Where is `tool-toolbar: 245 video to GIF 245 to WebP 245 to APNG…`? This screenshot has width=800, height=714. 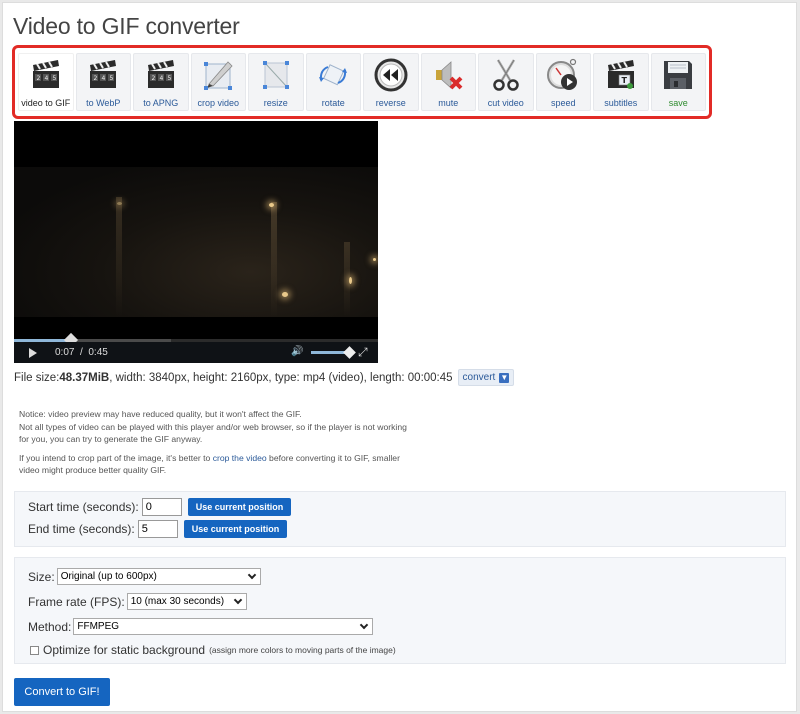
tool-toolbar: 245 video to GIF 245 to WebP 245 to APNG… is located at coordinates (362, 82).